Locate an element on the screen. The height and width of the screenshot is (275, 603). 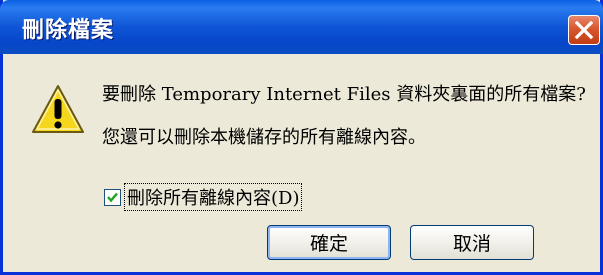
checkbox-box is located at coordinates (112, 197).